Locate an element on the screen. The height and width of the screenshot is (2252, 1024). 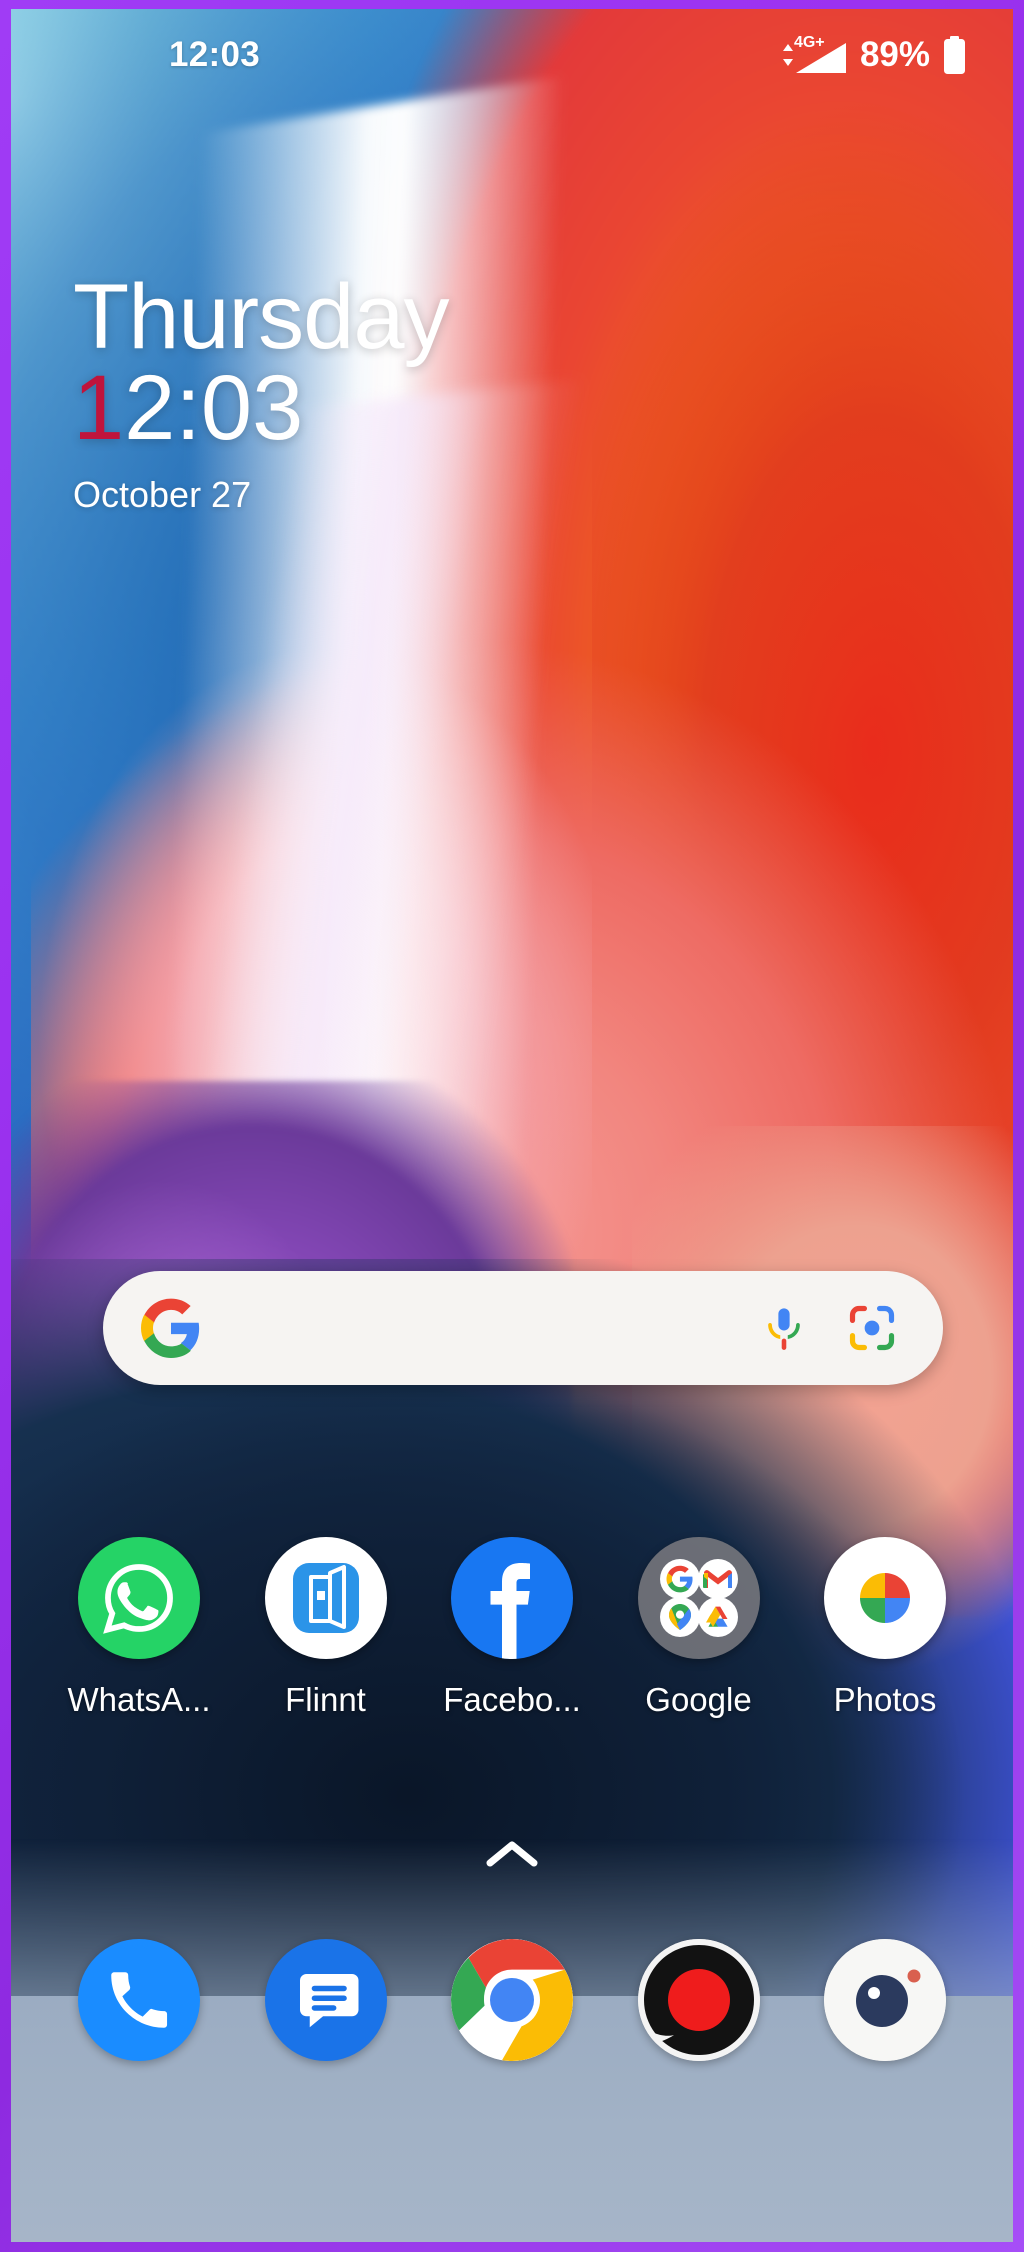
battery-percent-label: 89% is located at coordinates (894, 54).